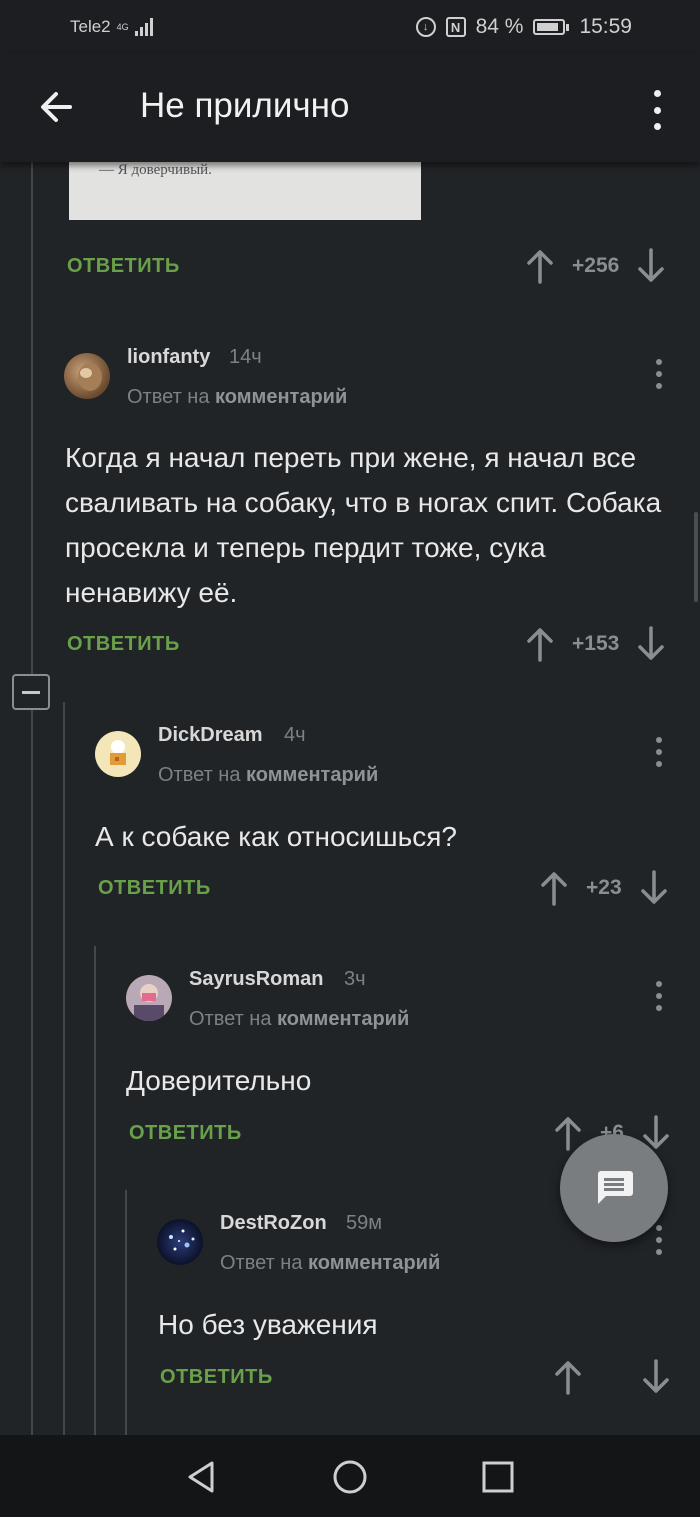 Image resolution: width=700 pixels, height=1517 pixels. I want to click on data-saver-icon: ↓, so click(425, 27).